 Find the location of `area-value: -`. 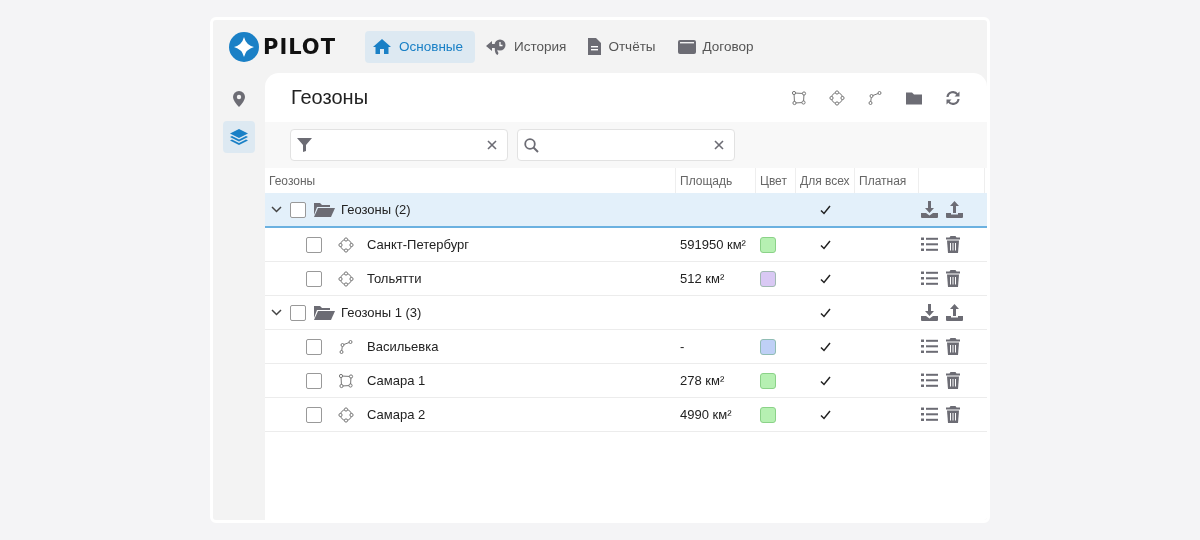

area-value: - is located at coordinates (682, 346).